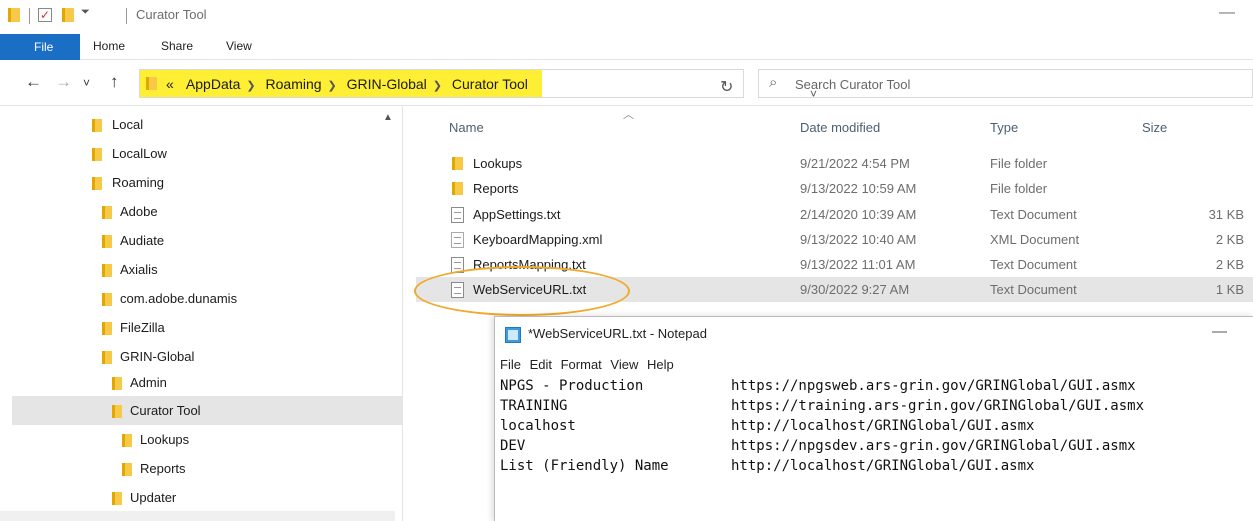 Image resolution: width=1253 pixels, height=521 pixels. Describe the element at coordinates (457, 215) in the screenshot. I see `text-file-icon` at that location.